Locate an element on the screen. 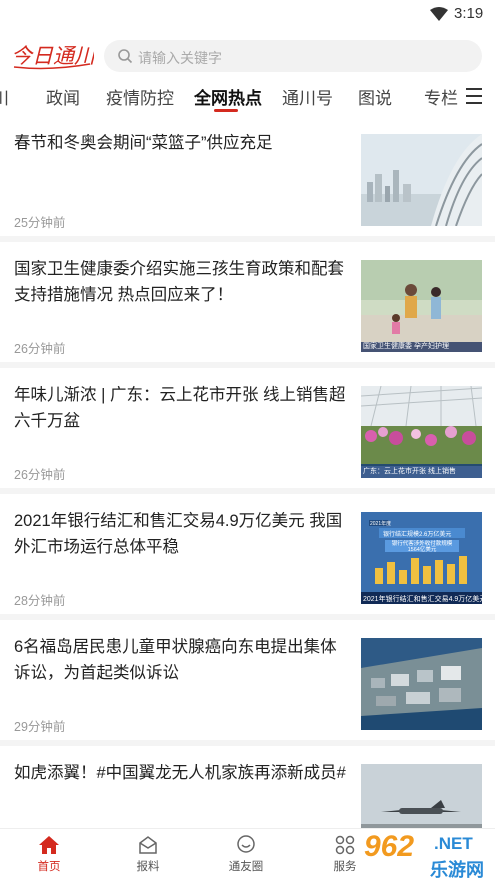  watermark-suffix: .NET is located at coordinates (453, 843).